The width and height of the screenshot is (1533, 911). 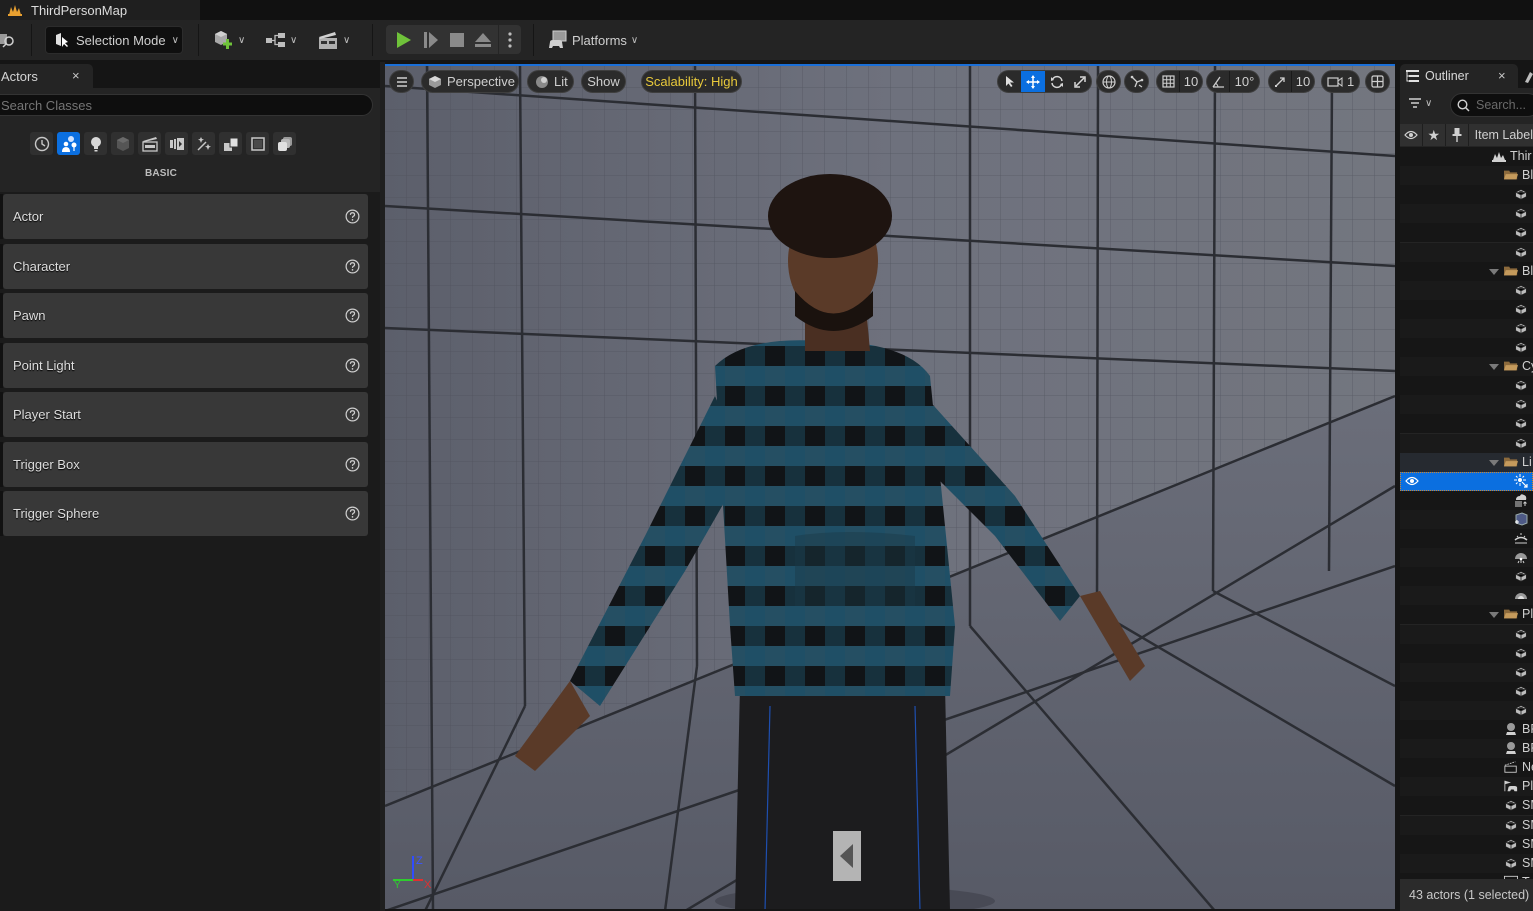 I want to click on outliner-actor-row: Pl, so click(x=1466, y=787).